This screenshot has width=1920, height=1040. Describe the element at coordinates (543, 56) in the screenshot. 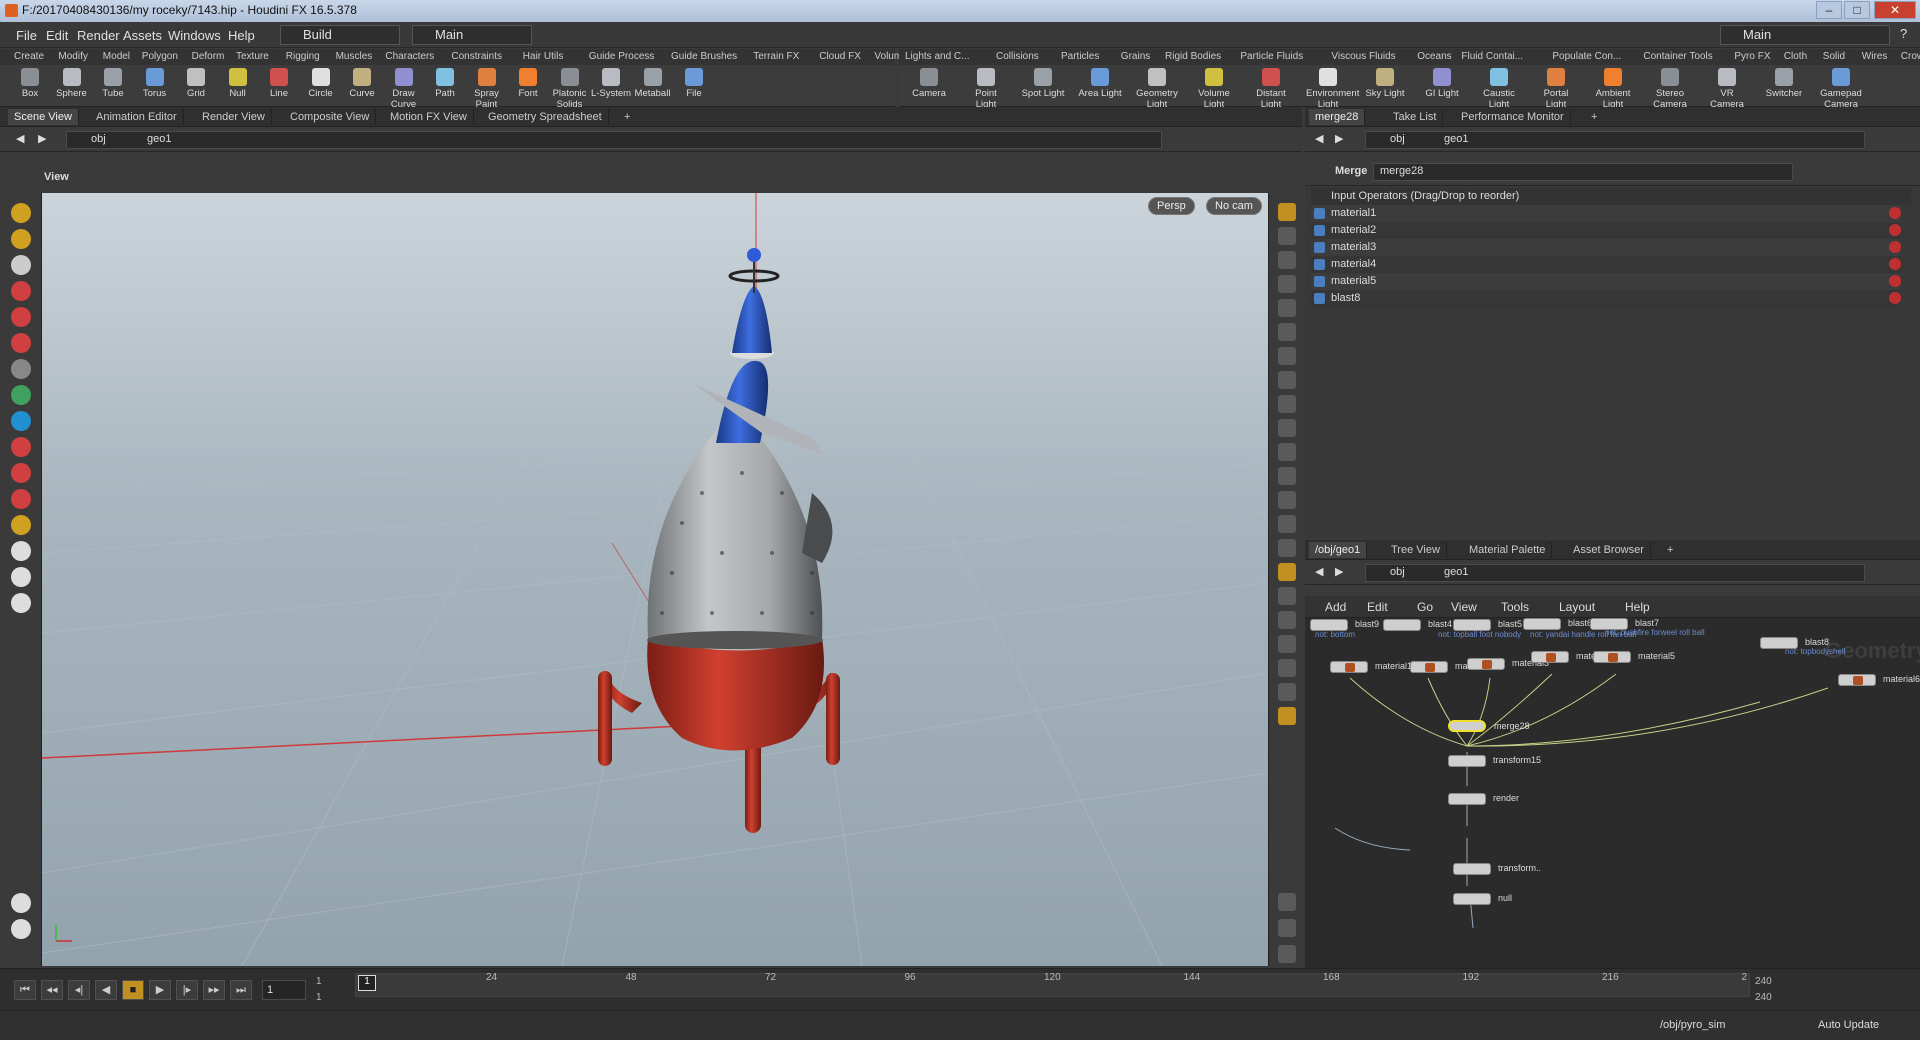

I see `shelf-tab-hair-utils: Hair Utils` at that location.